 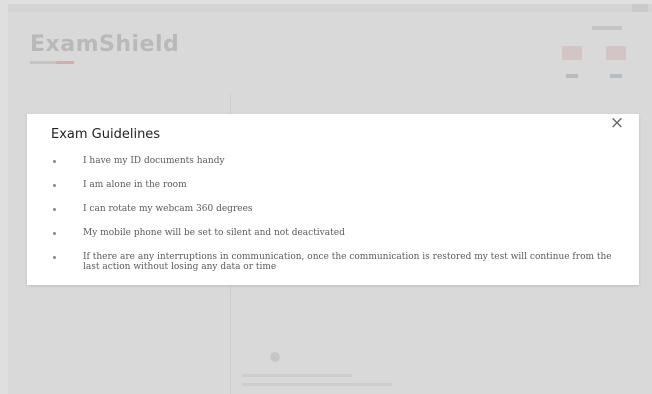 What do you see at coordinates (106, 134) in the screenshot?
I see `dialog-title: Exam Guidelines` at bounding box center [106, 134].